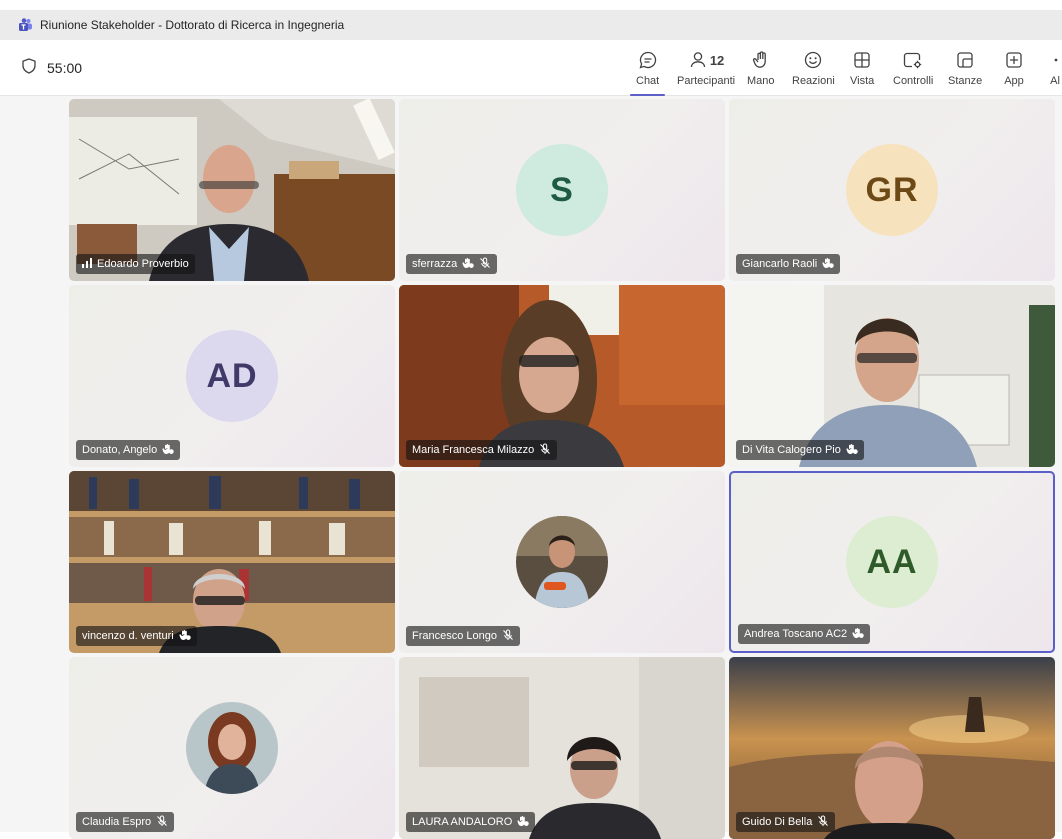  I want to click on participant-tile: vincenzo d. venturi, so click(232, 562).